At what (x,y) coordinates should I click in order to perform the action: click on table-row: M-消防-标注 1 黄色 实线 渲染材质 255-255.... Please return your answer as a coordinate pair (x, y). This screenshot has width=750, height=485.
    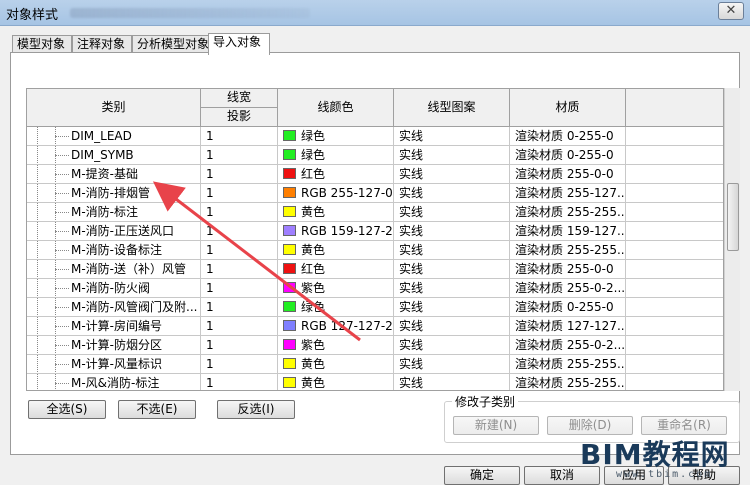
    Looking at the image, I should click on (375, 212).